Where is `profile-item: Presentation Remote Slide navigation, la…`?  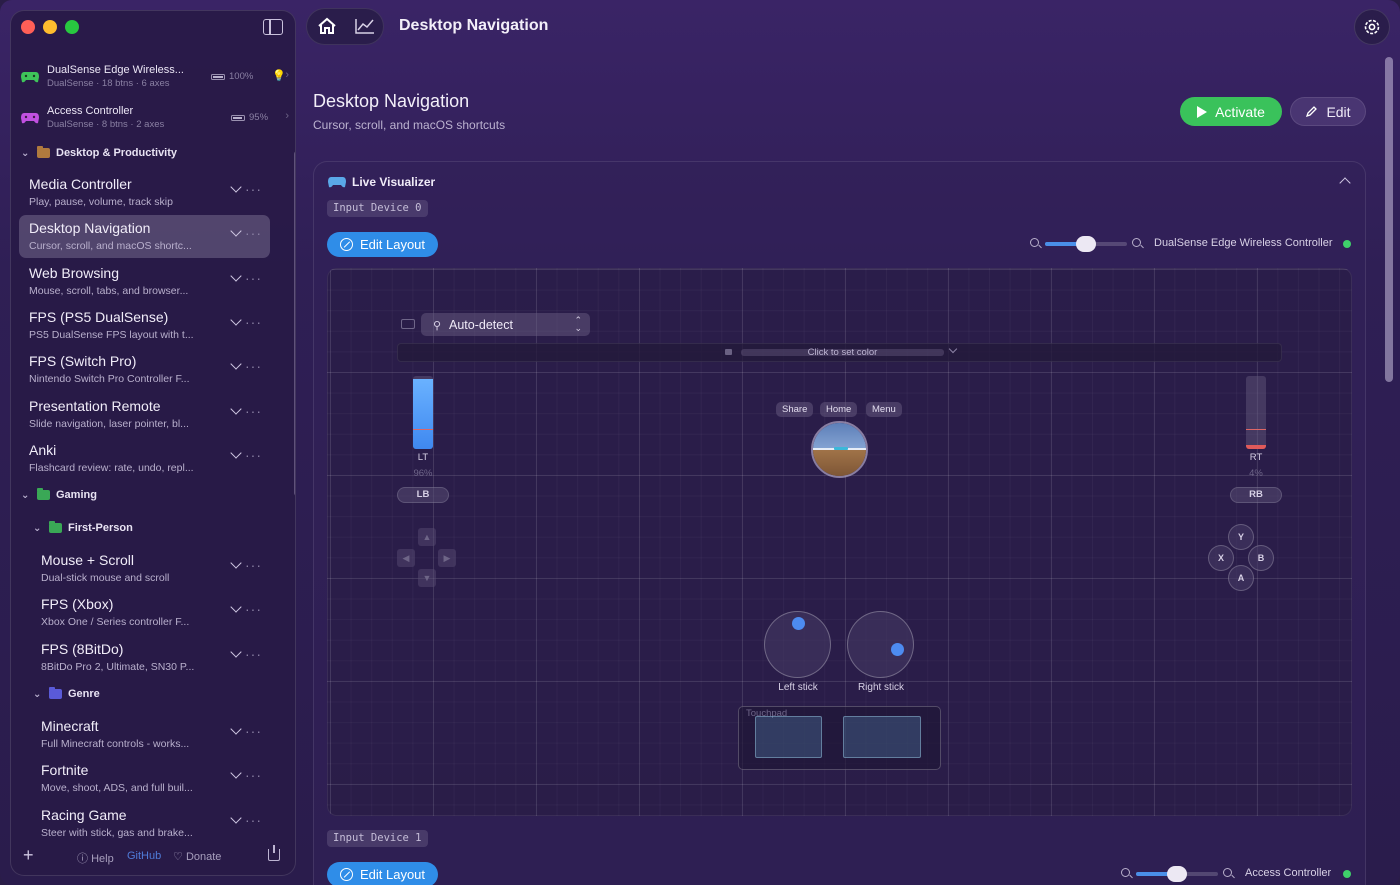
profile-item: Presentation Remote Slide navigation, la… is located at coordinates (144, 414).